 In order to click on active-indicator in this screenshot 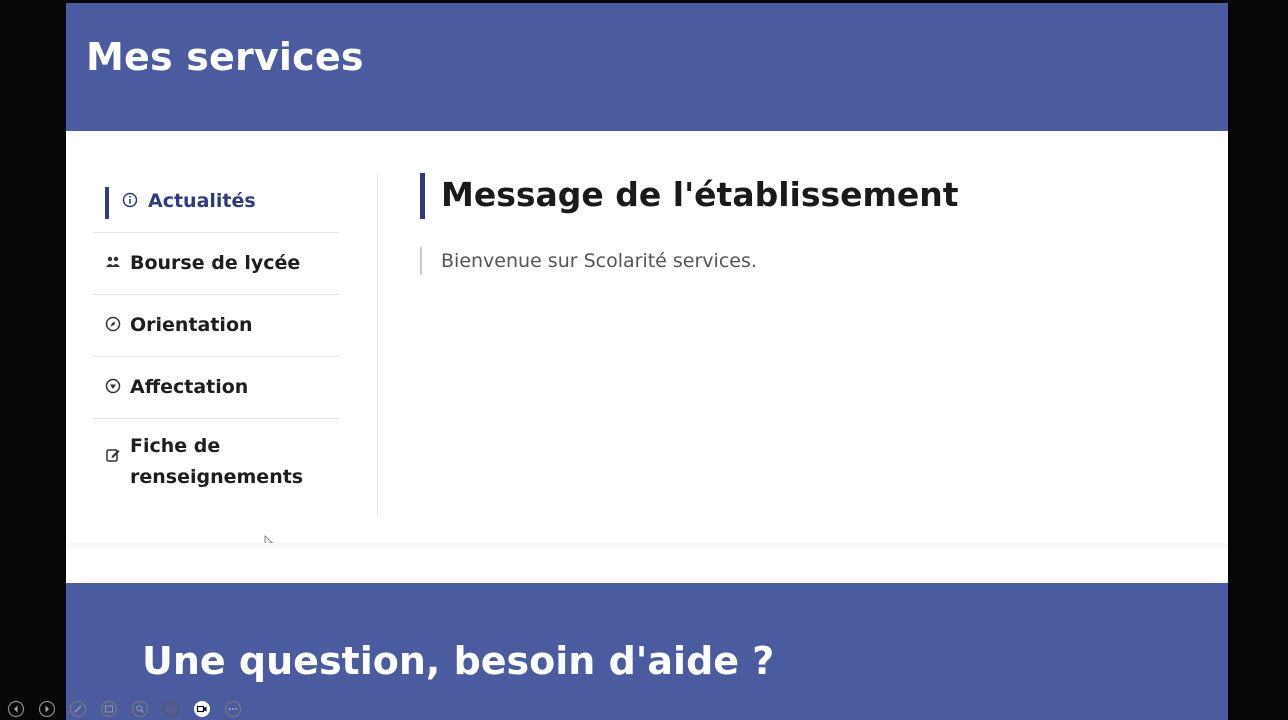, I will do `click(107, 203)`.